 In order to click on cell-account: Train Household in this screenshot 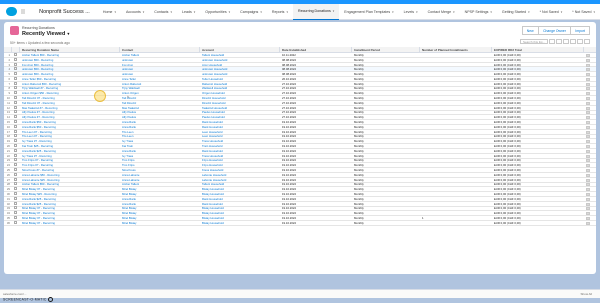, I will do `click(240, 146)`.